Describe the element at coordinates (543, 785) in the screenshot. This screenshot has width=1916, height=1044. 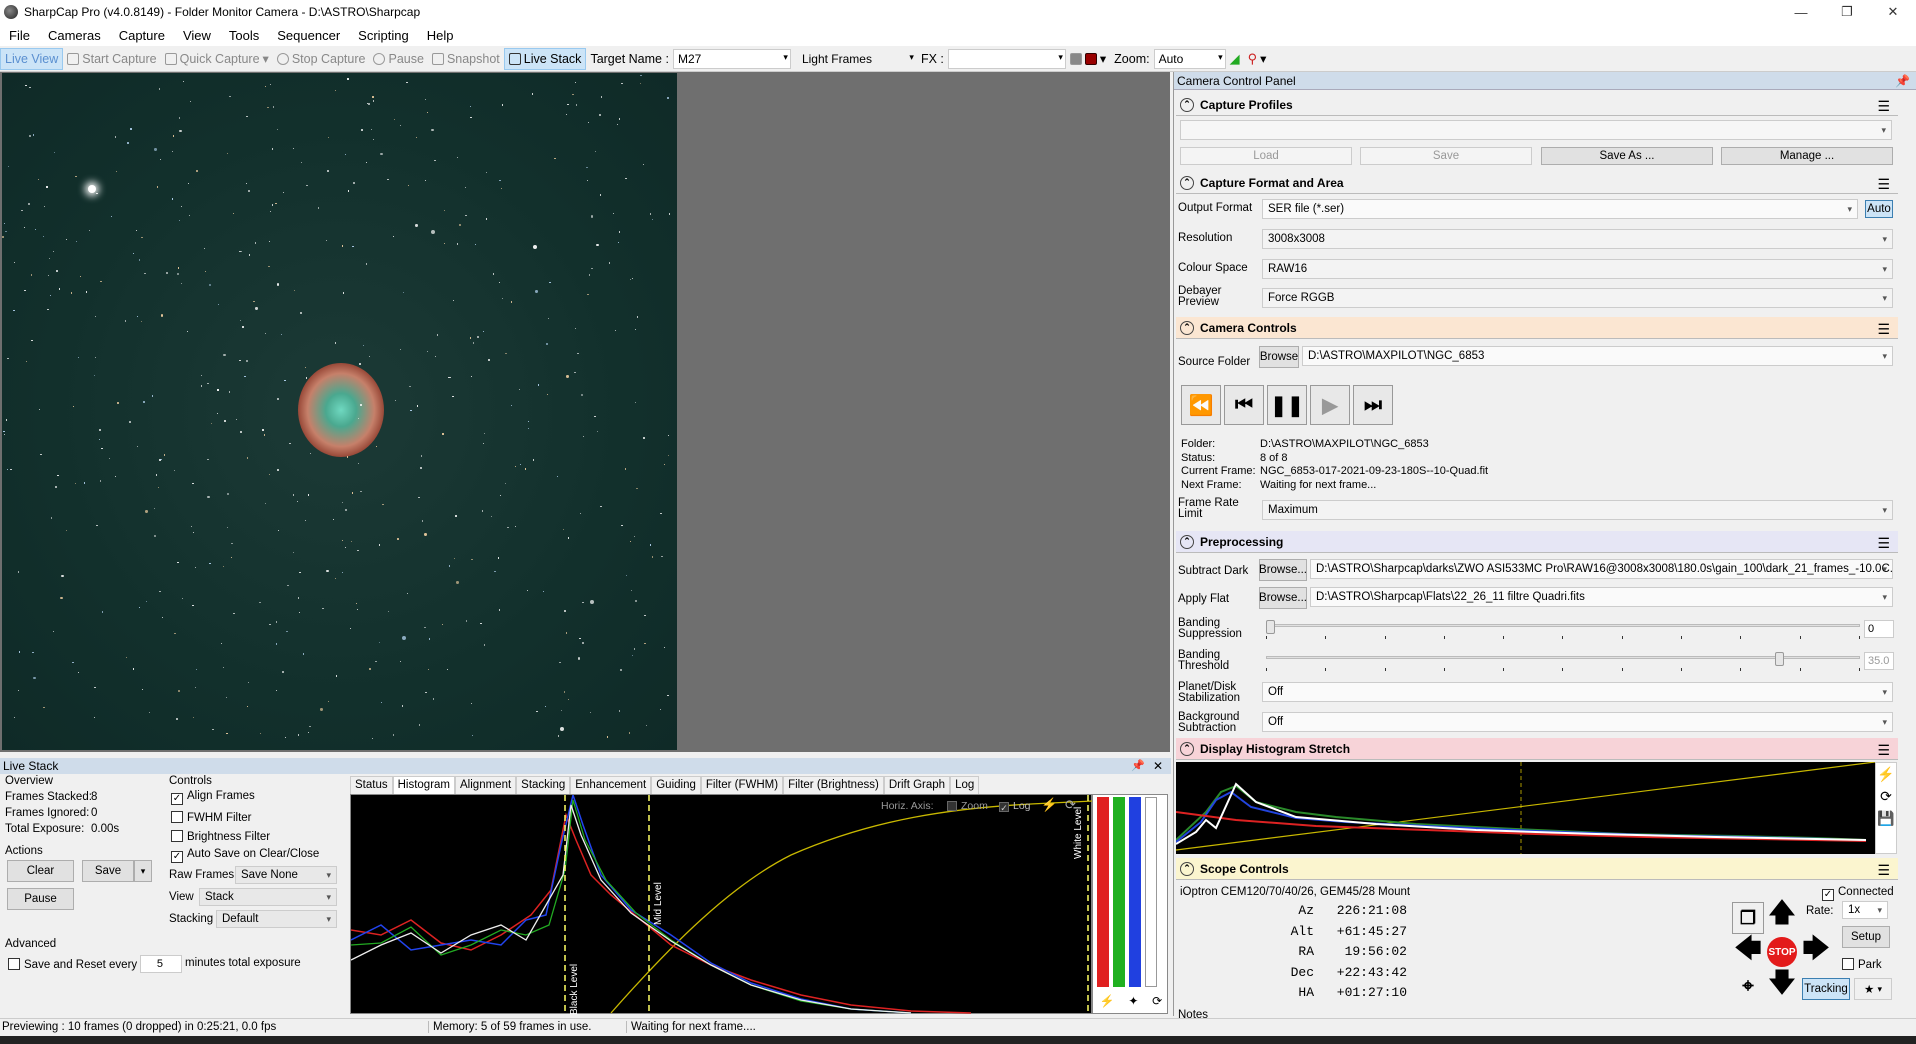
I see `tab-stacking: Stacking` at that location.